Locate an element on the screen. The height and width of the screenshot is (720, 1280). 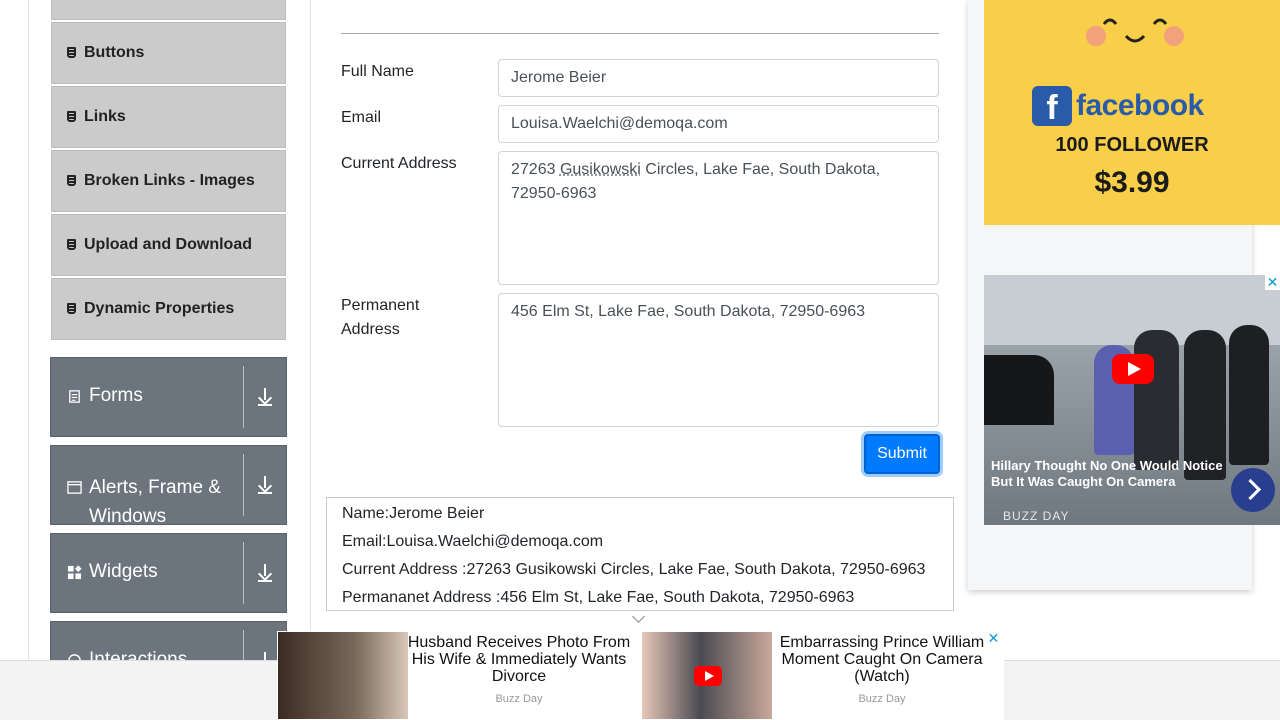
sidebar-item-upload-download: Upload and Download is located at coordinates (168, 245).